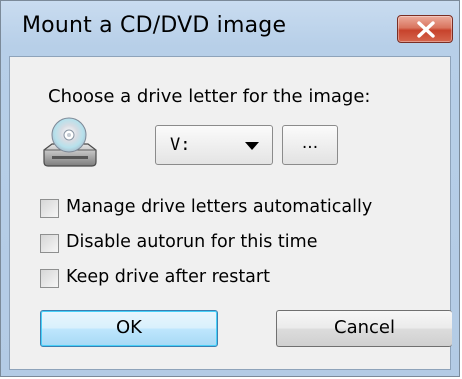 The width and height of the screenshot is (462, 379). Describe the element at coordinates (209, 96) in the screenshot. I see `drive-letter-prompt: Choose a drive letter for the image:` at that location.